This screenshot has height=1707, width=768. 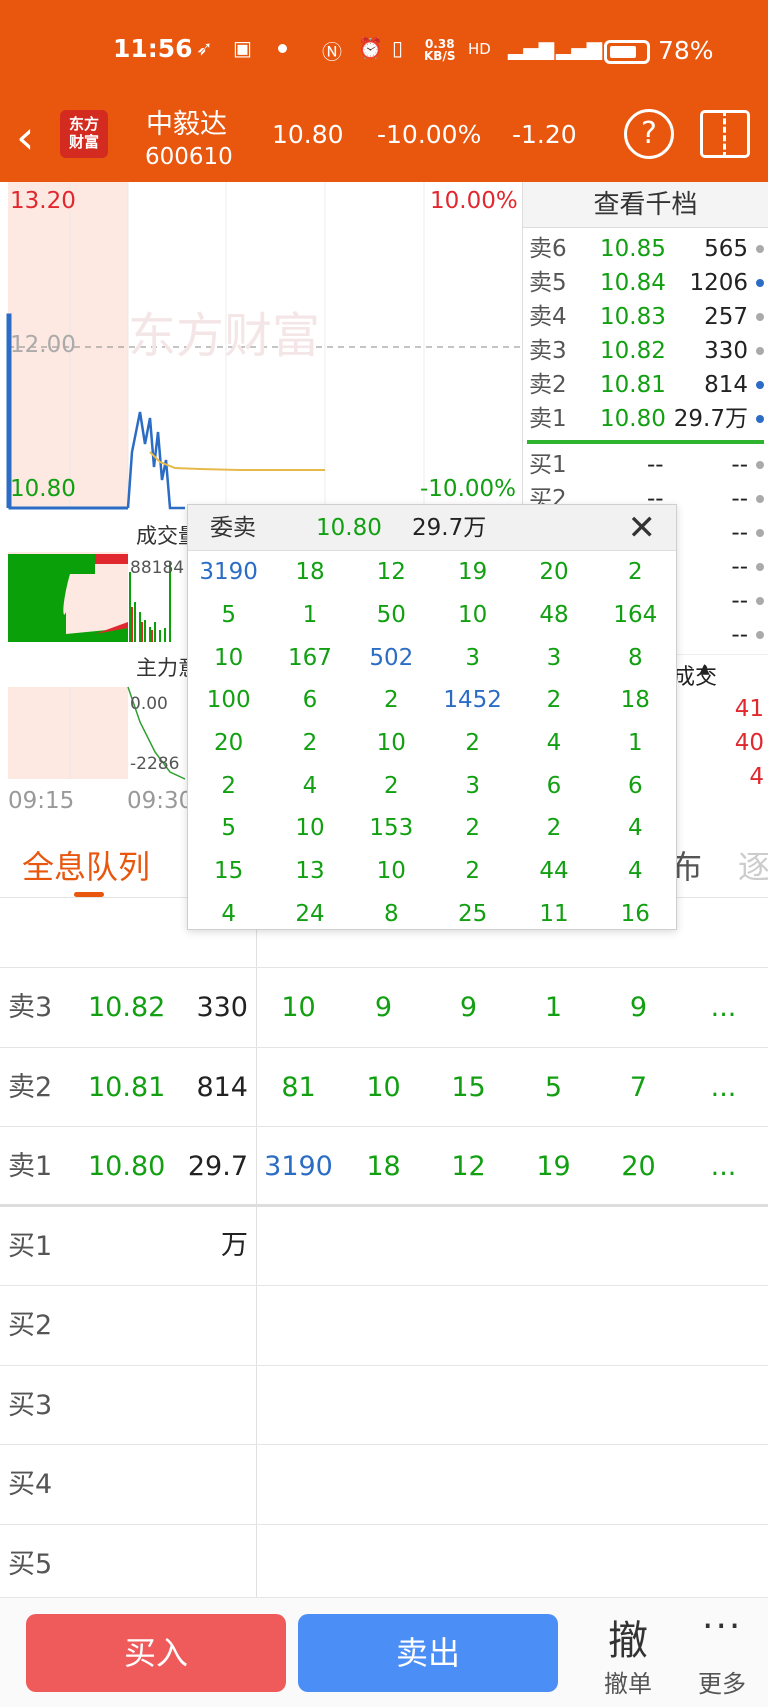 What do you see at coordinates (473, 913) in the screenshot?
I see `popup-order-cell: 25` at bounding box center [473, 913].